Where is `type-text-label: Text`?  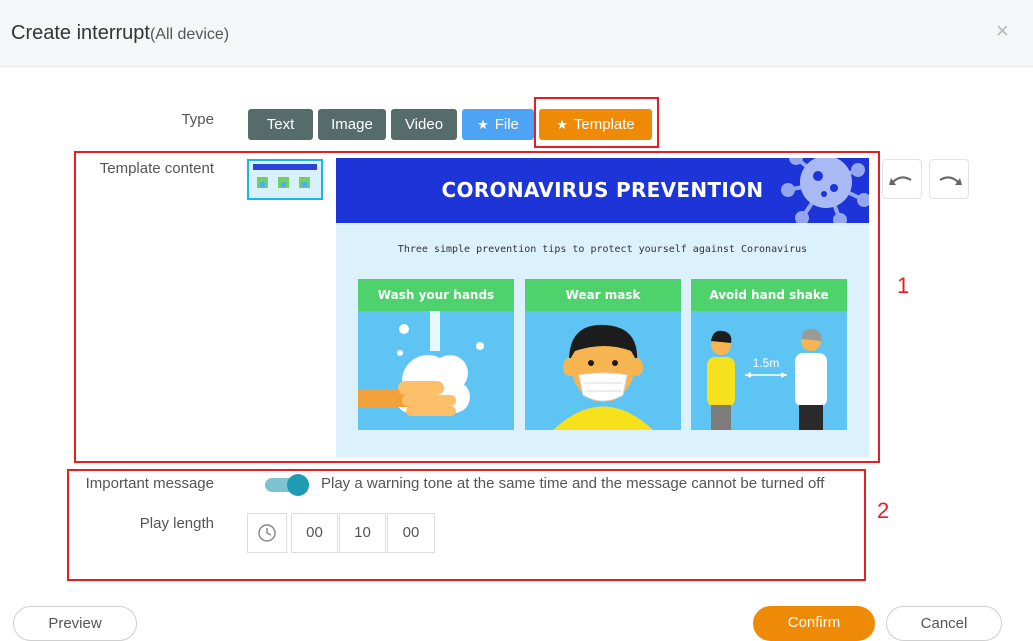 type-text-label: Text is located at coordinates (280, 124).